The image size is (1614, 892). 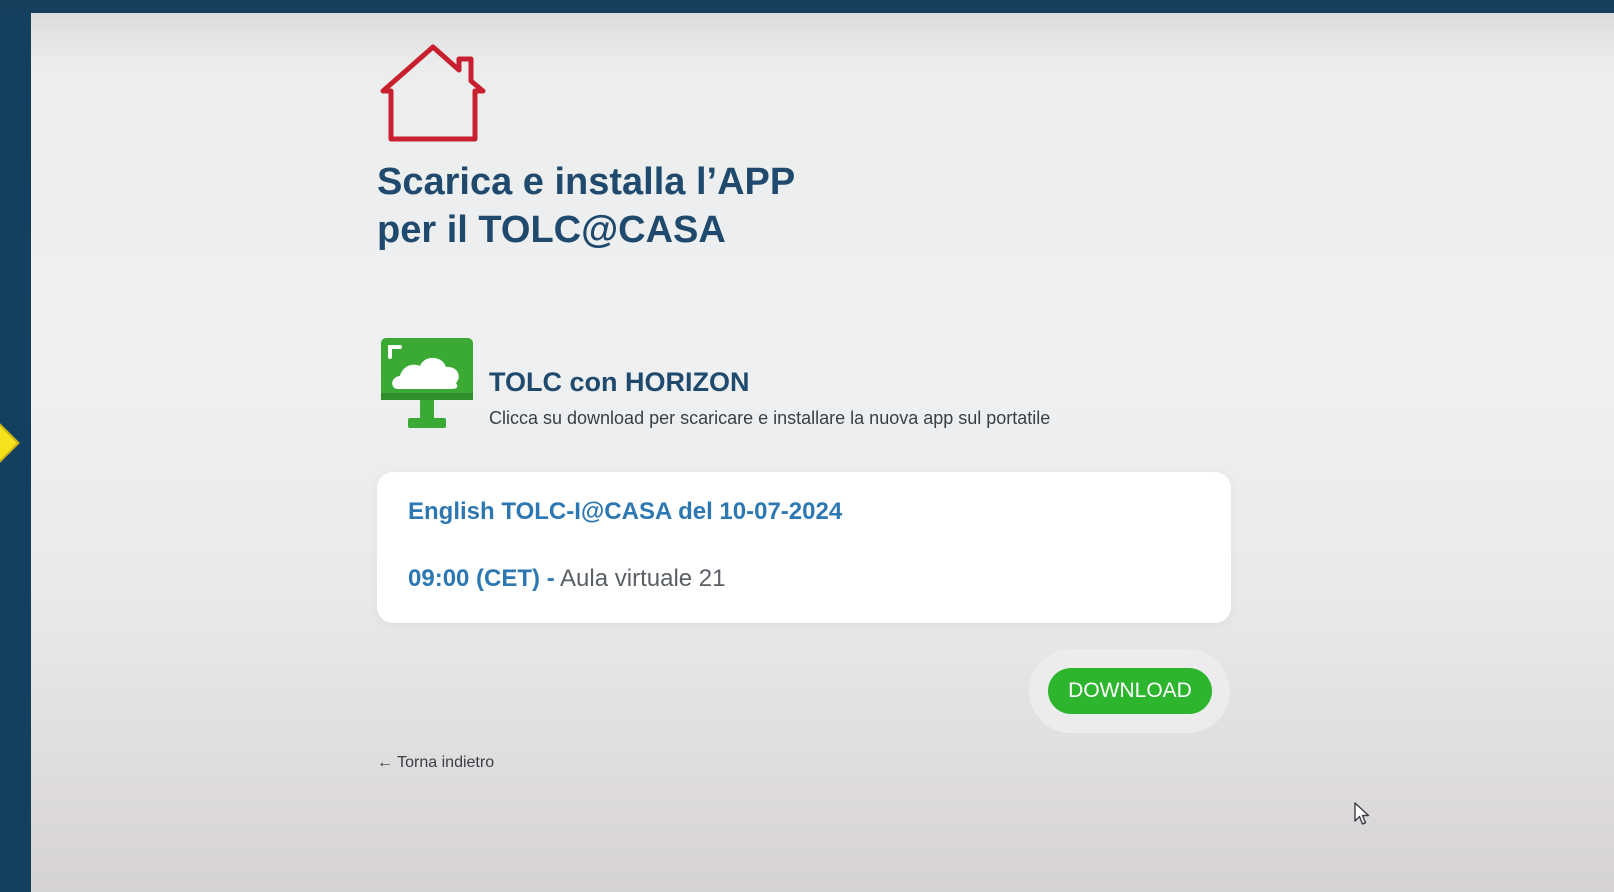 What do you see at coordinates (619, 382) in the screenshot?
I see `app-name: TOLC con HORIZON` at bounding box center [619, 382].